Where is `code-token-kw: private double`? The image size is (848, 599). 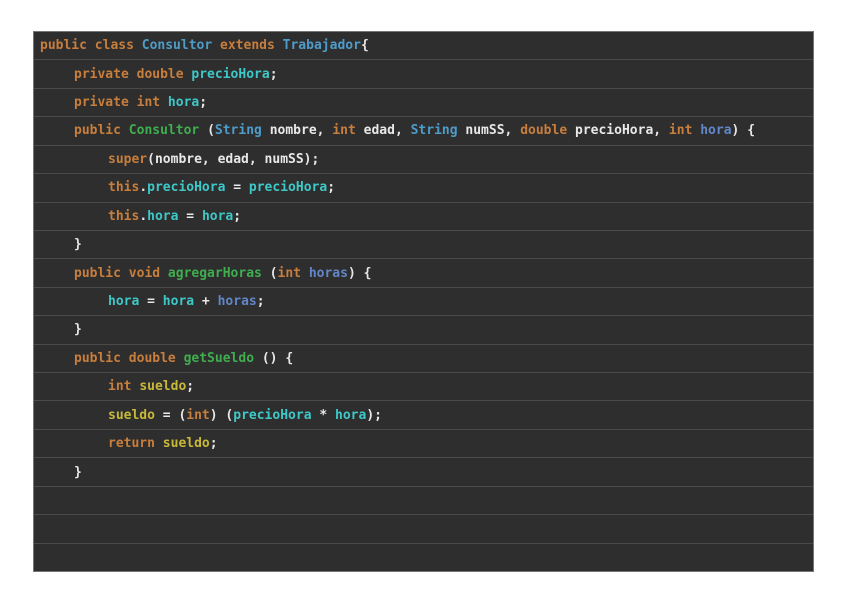 code-token-kw: private double is located at coordinates (133, 74).